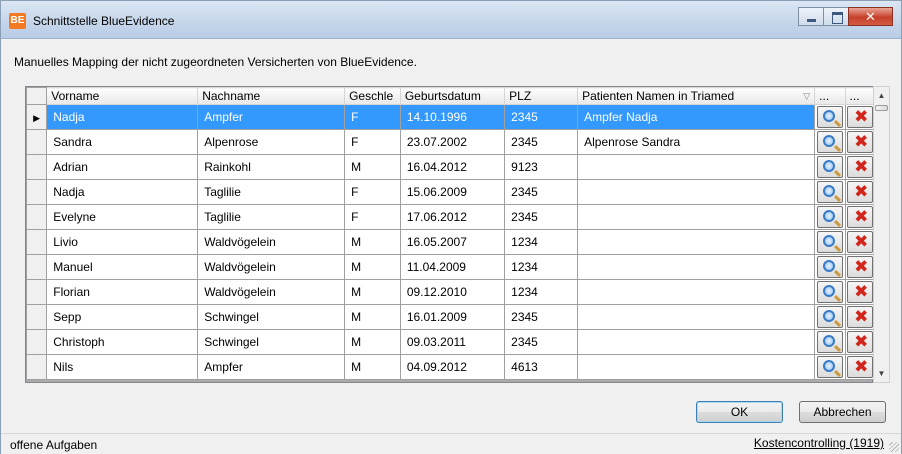 Image resolution: width=902 pixels, height=454 pixels. I want to click on ok-button: OK, so click(739, 412).